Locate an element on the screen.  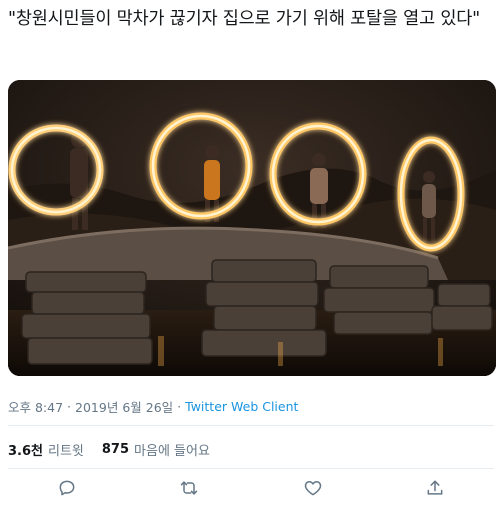
tweet-stats: 3.6천 리트윗 875 마음에 들어요 is located at coordinates (118, 449).